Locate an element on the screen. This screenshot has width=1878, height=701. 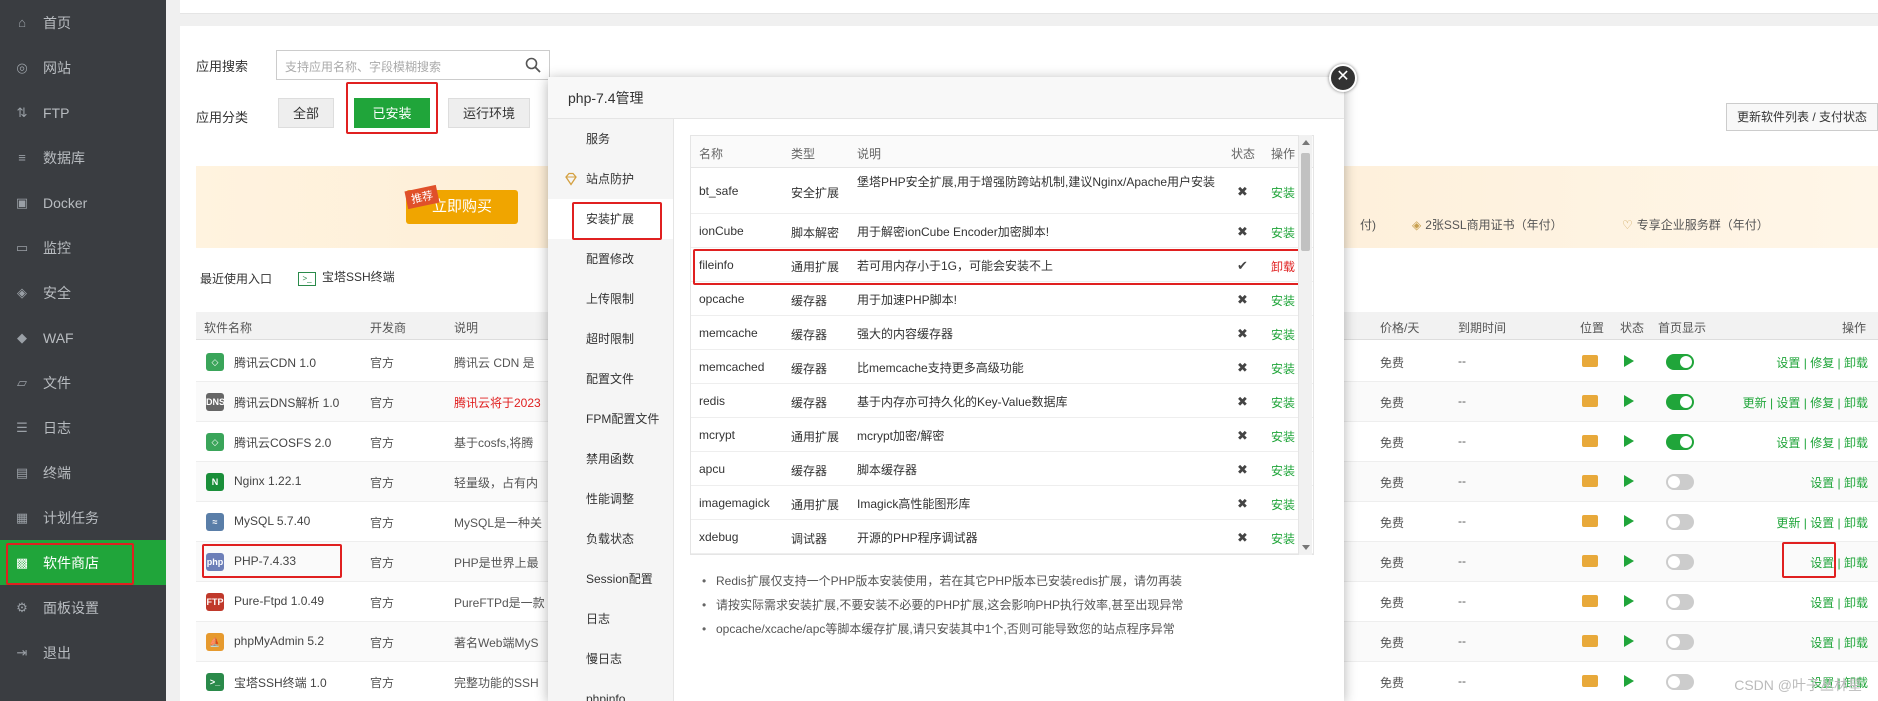
modal-nav-label: 禁用函数 is located at coordinates (610, 459).